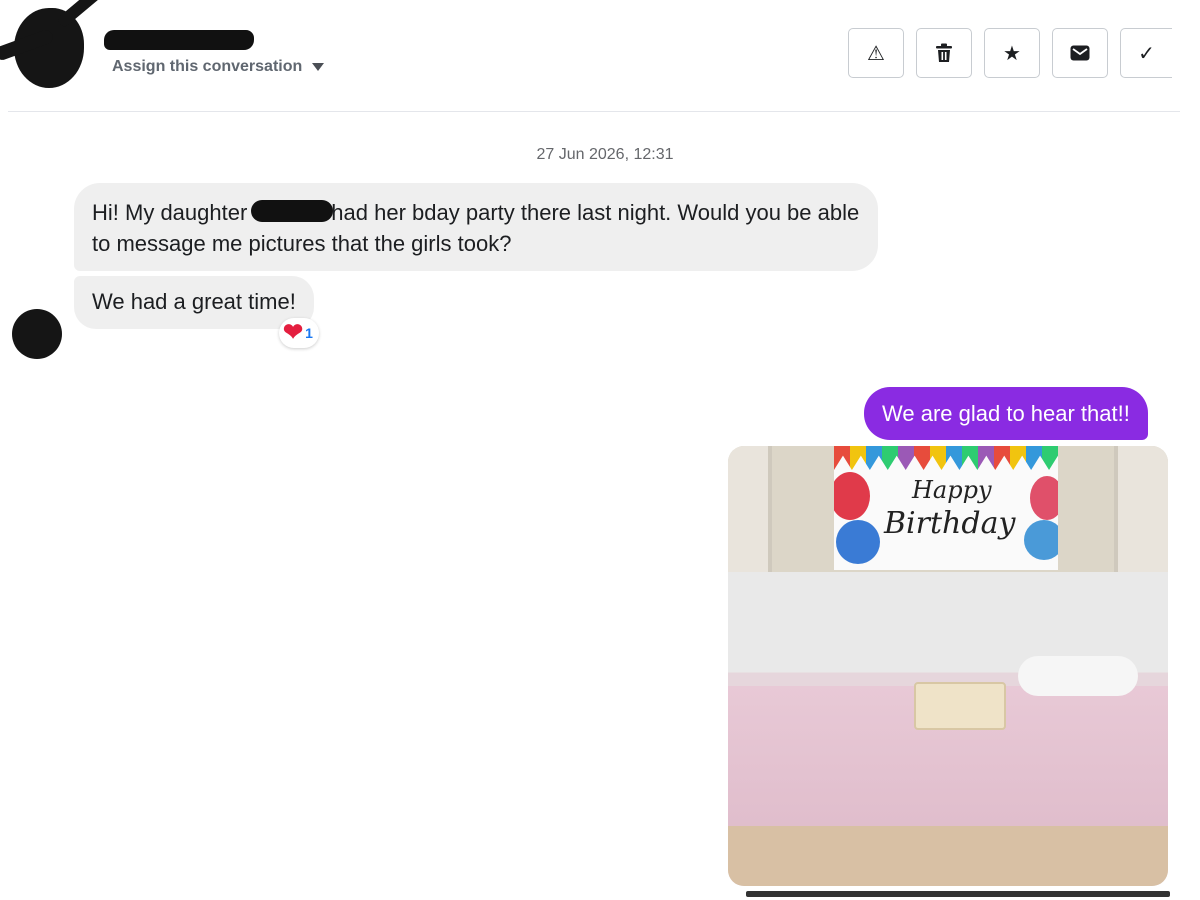 This screenshot has height=900, width=1200. I want to click on mark-done-button: ✓, so click(1146, 53).